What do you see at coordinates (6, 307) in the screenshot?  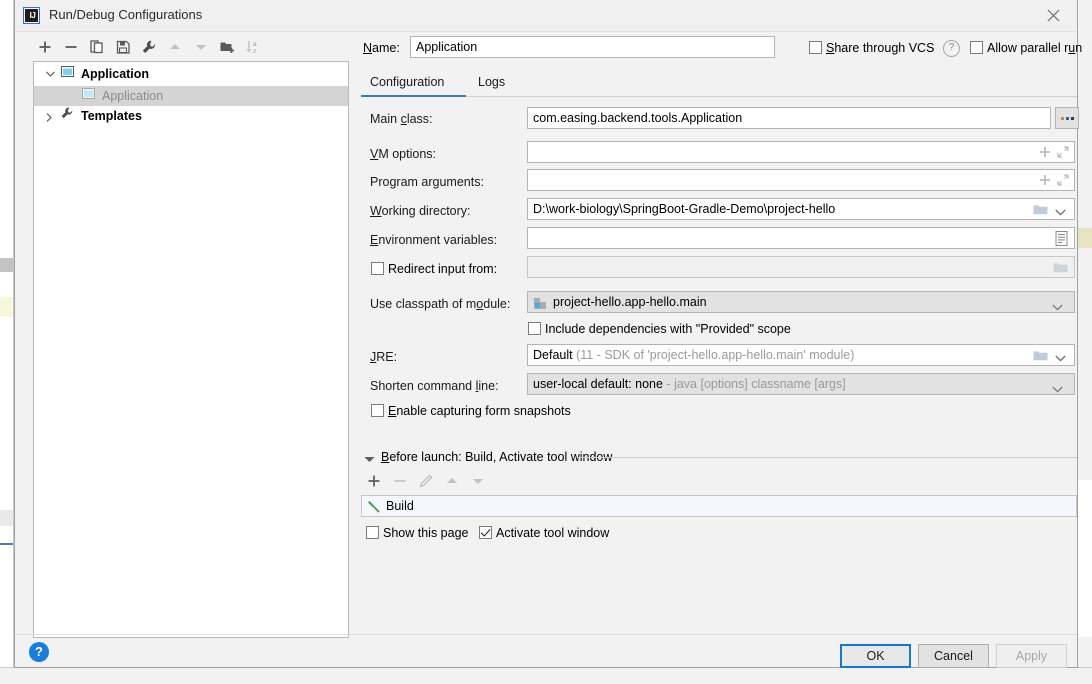 I see `ide-left-fragment-highlight` at bounding box center [6, 307].